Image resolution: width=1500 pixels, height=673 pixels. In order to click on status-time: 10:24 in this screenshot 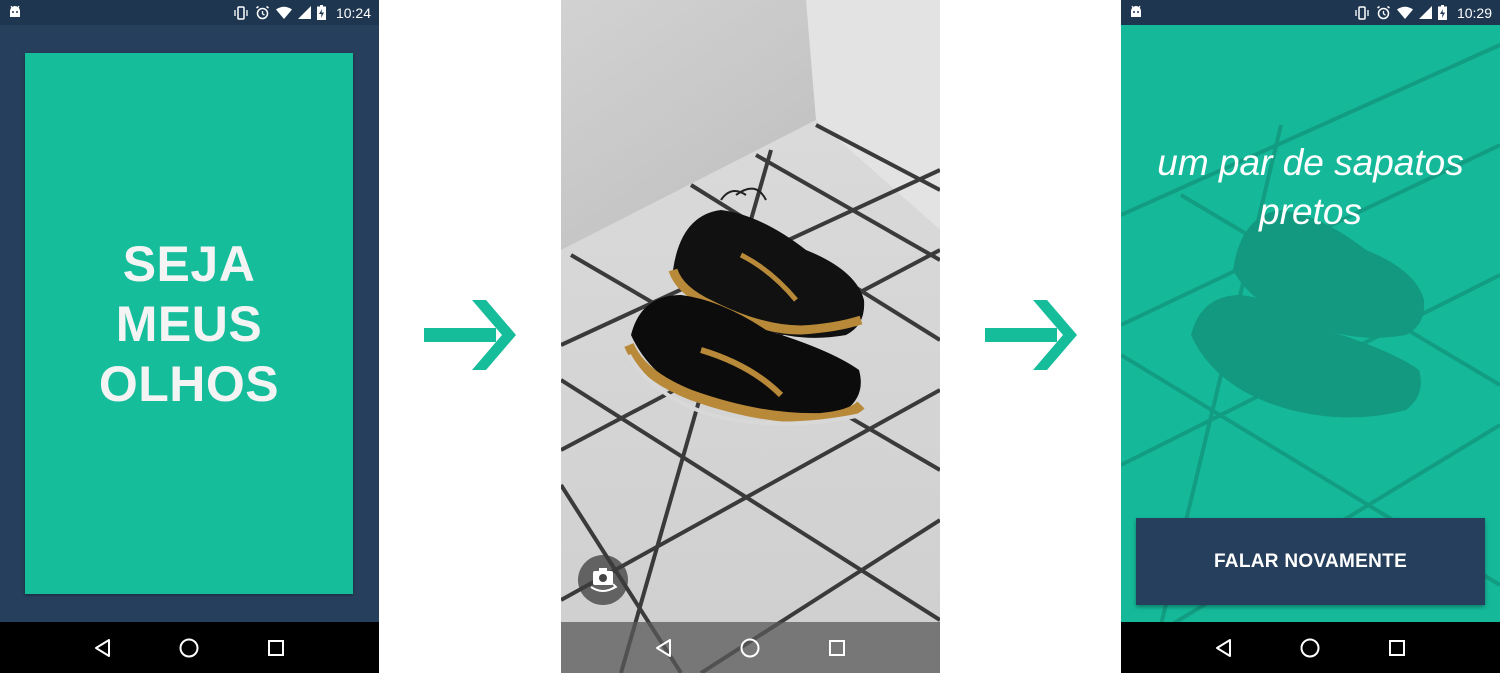, I will do `click(353, 12)`.